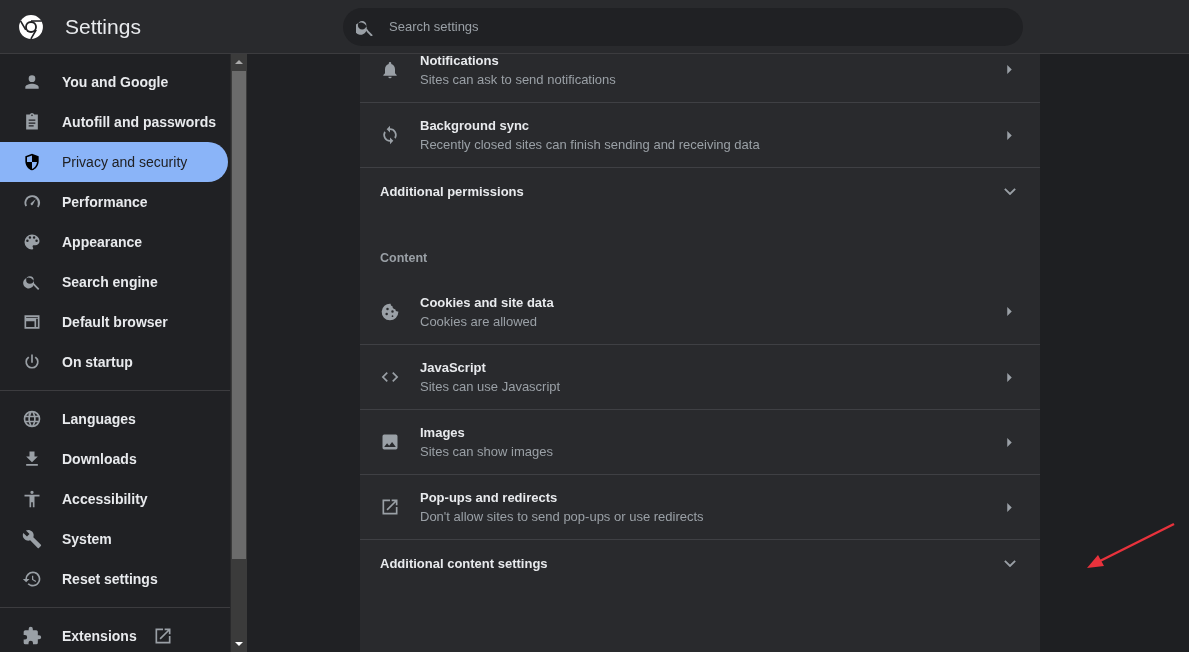  What do you see at coordinates (114, 322) in the screenshot?
I see `sidebar-item: Default browser` at bounding box center [114, 322].